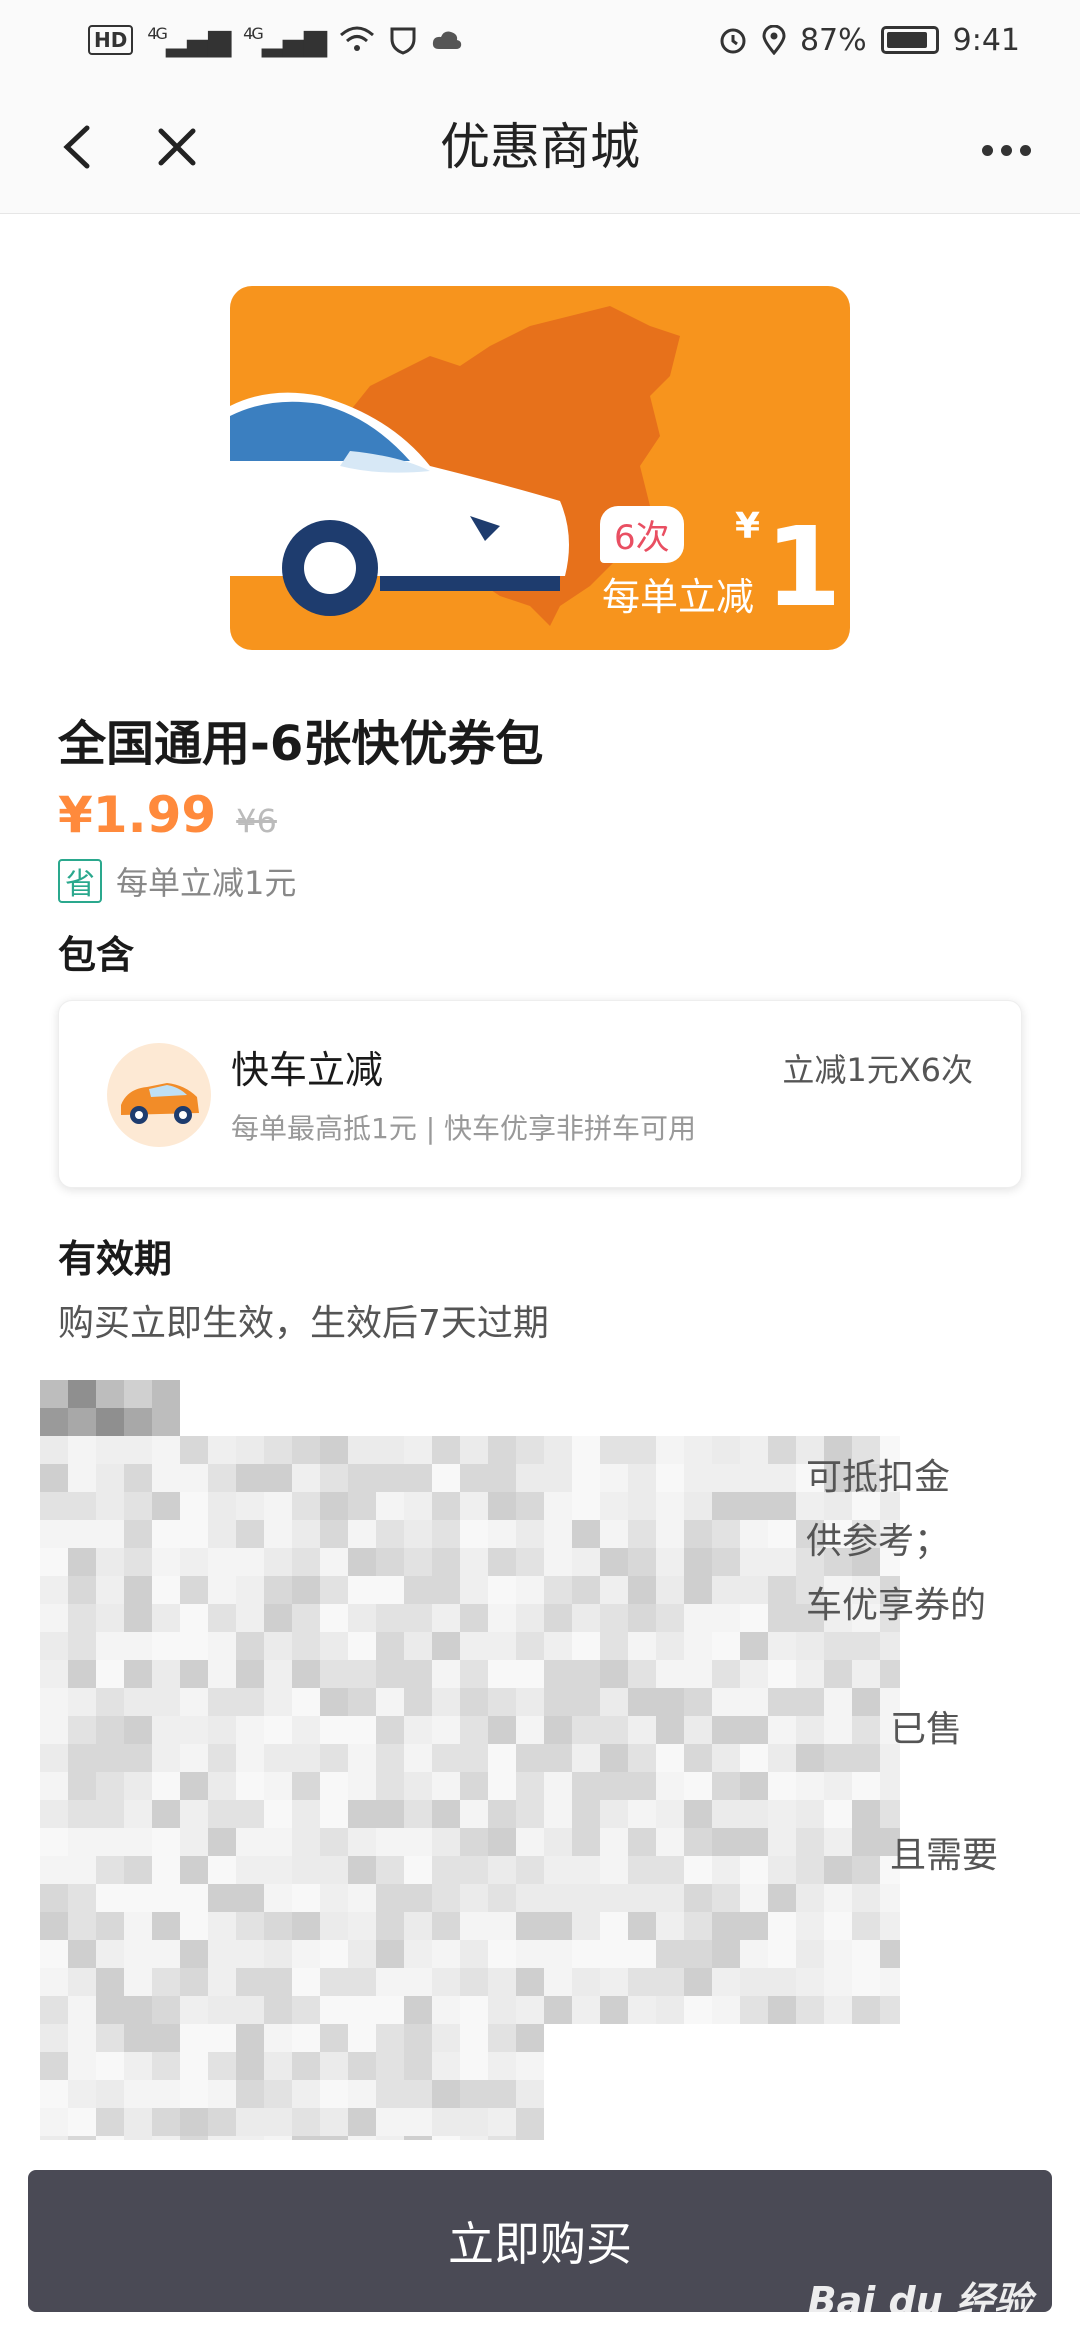 The image size is (1080, 2340). I want to click on back-button, so click(77, 147).